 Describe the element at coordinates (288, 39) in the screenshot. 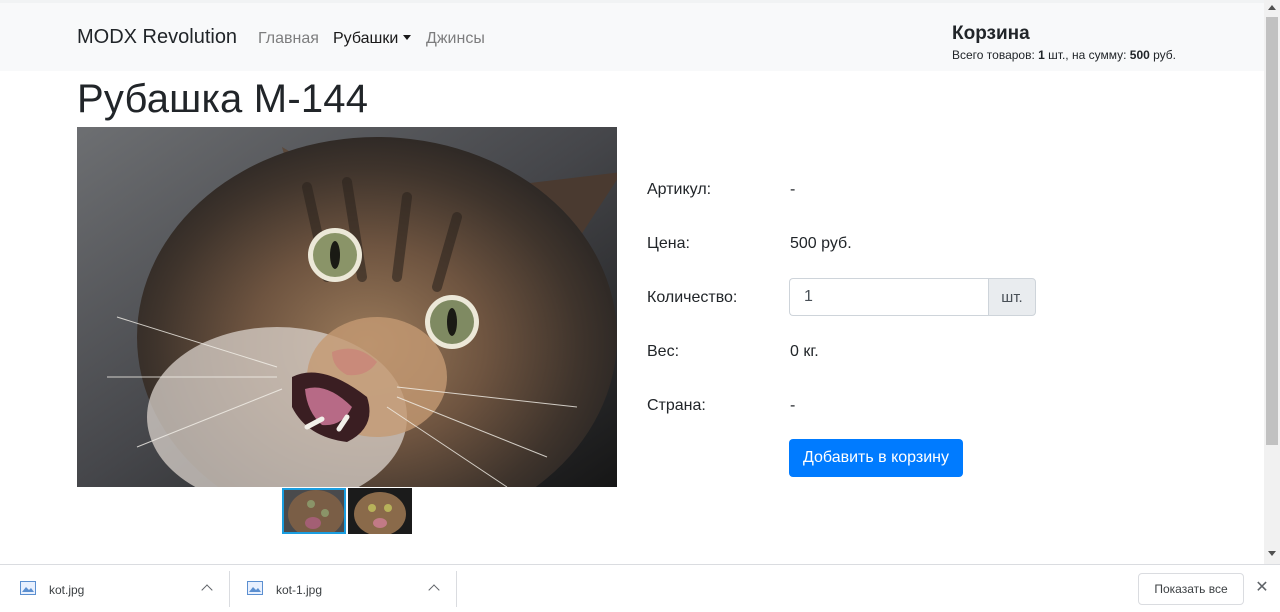

I see `nav-link-home: Главная` at that location.